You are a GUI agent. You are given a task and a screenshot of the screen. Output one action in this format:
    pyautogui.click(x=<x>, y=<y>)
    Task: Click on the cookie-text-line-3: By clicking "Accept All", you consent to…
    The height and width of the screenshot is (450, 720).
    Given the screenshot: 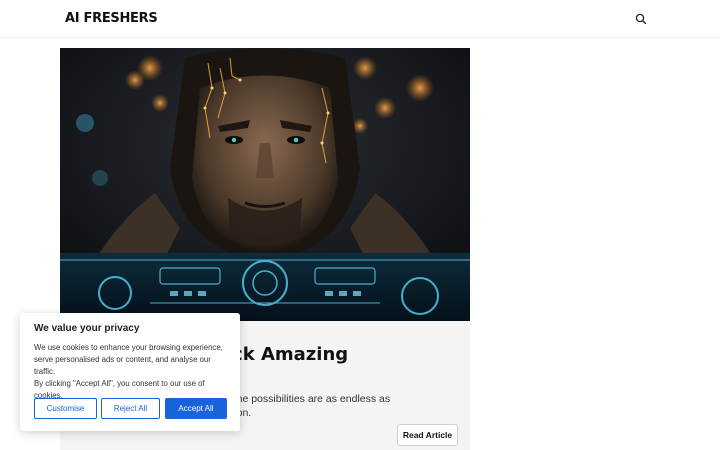 What is the action you would take?
    pyautogui.click(x=119, y=383)
    